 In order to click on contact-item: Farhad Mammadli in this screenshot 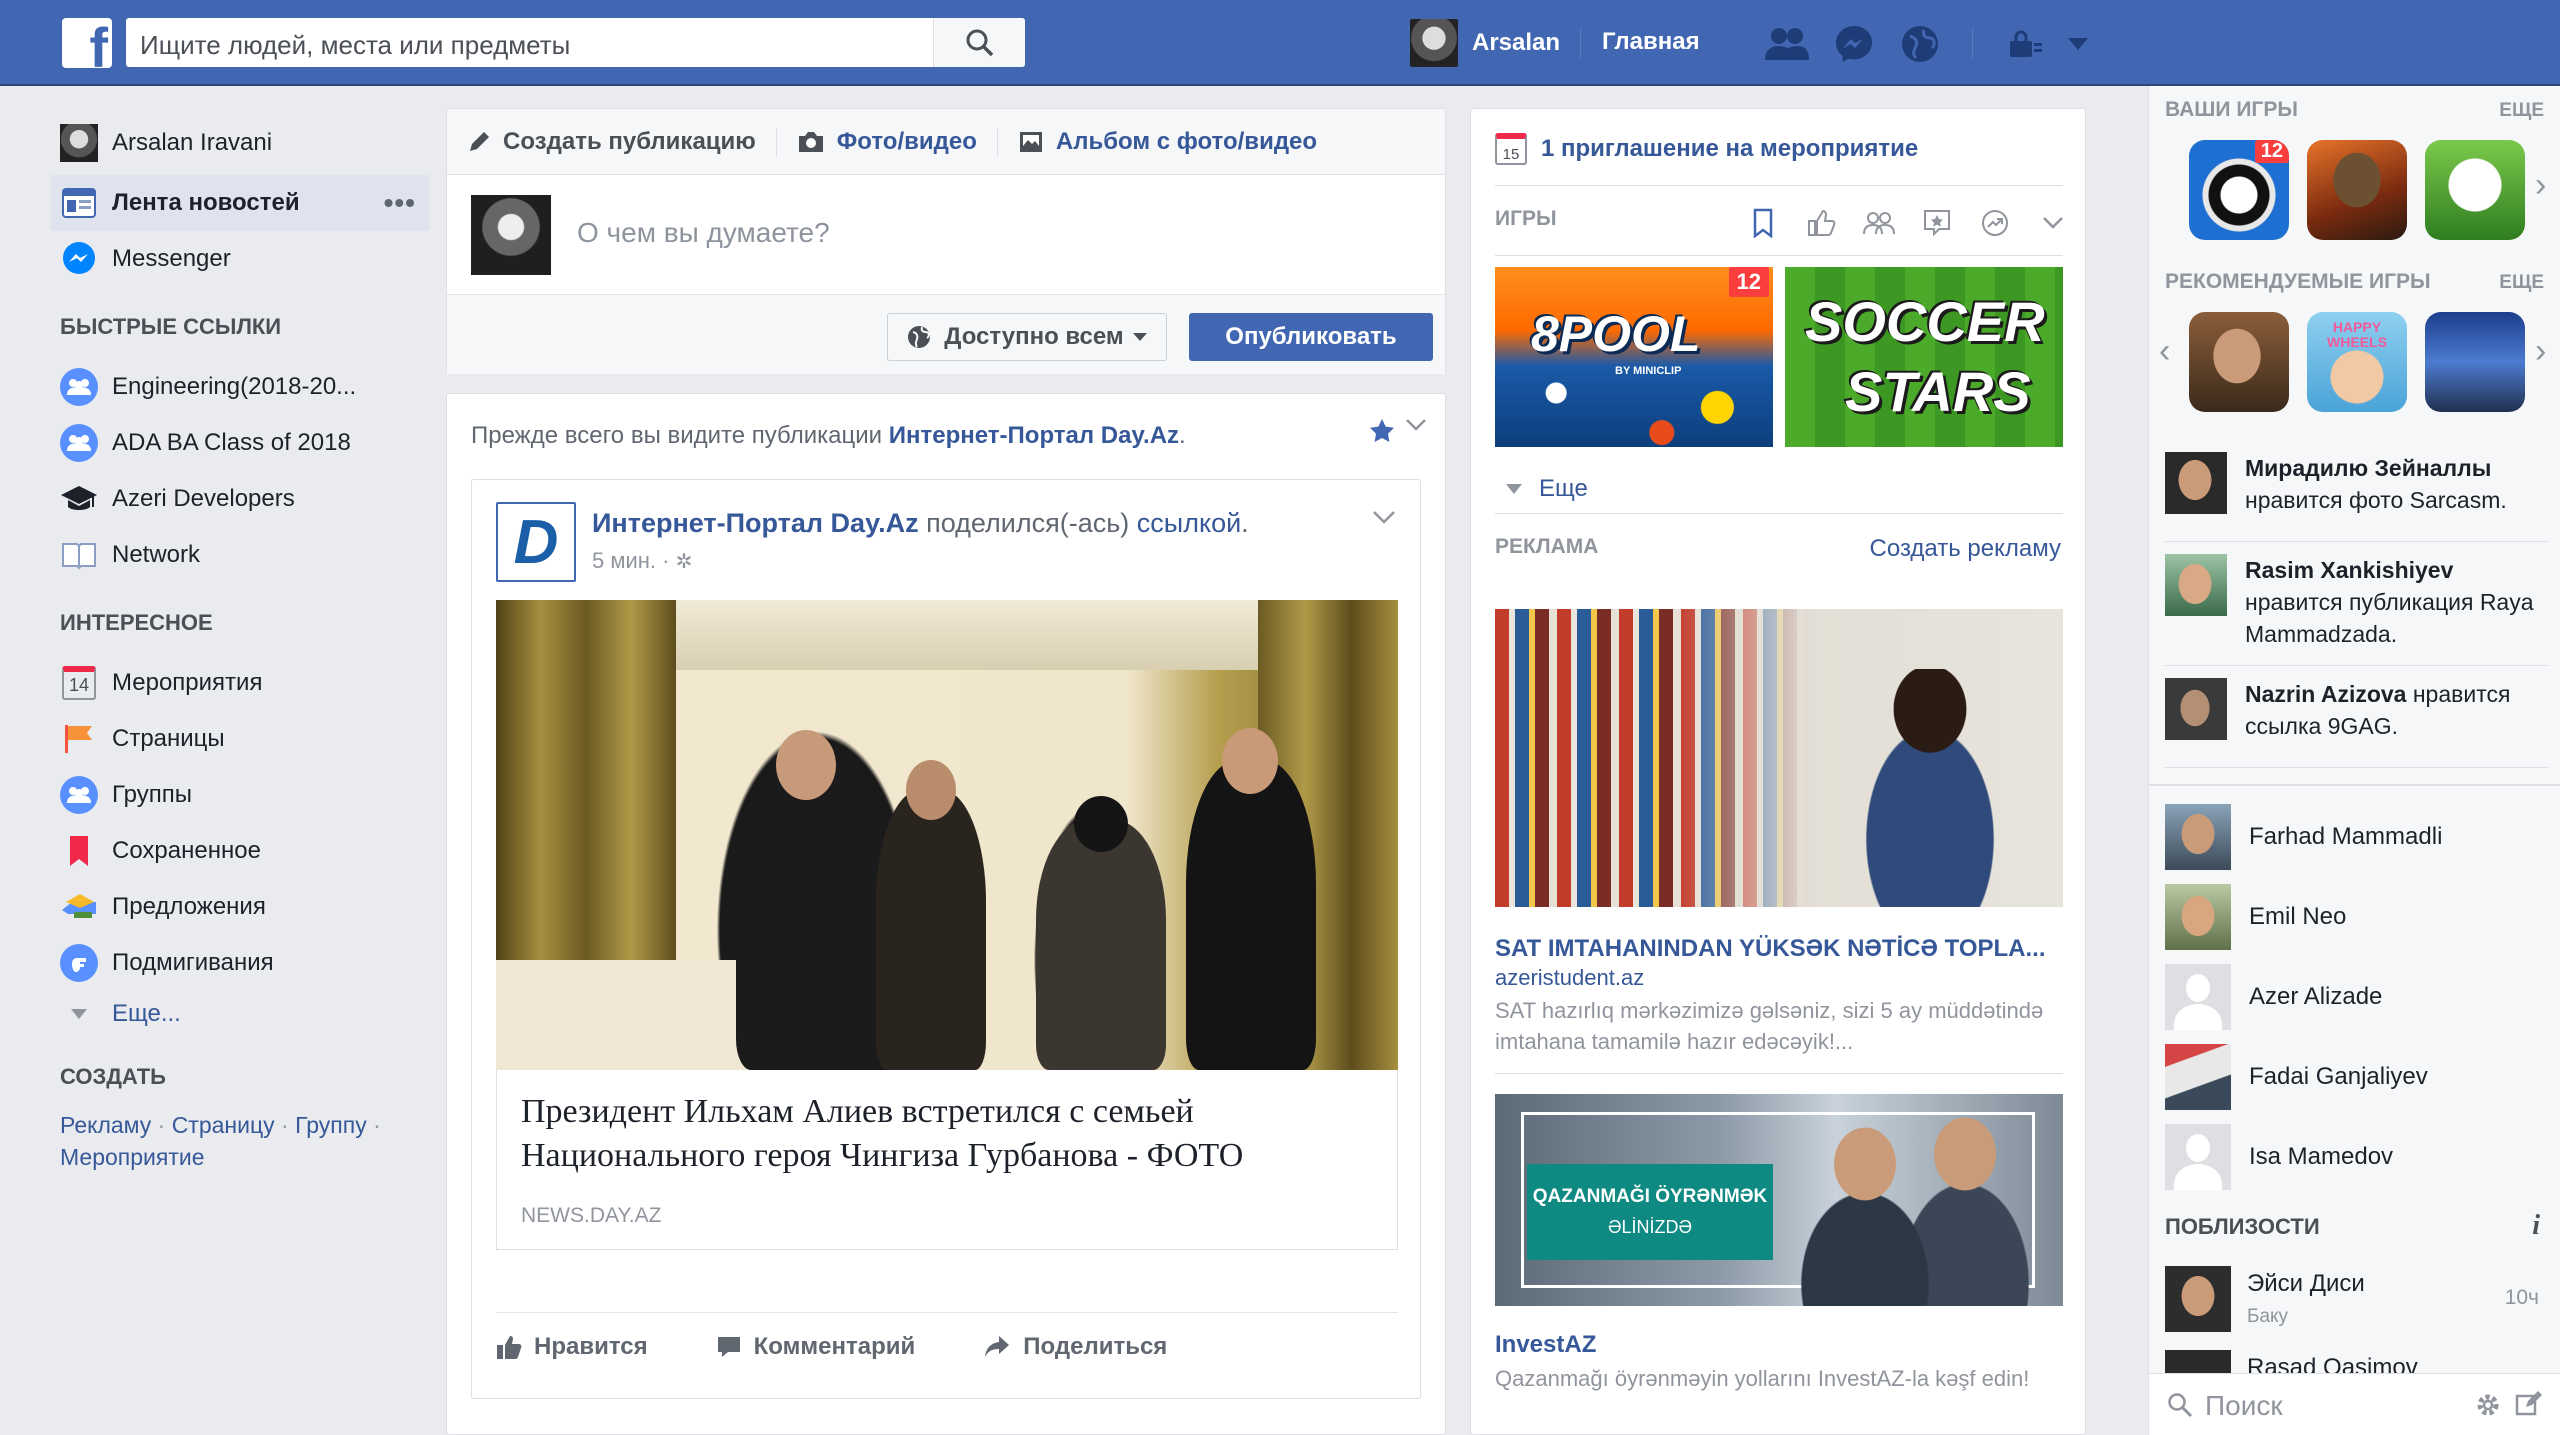, I will do `click(2357, 837)`.